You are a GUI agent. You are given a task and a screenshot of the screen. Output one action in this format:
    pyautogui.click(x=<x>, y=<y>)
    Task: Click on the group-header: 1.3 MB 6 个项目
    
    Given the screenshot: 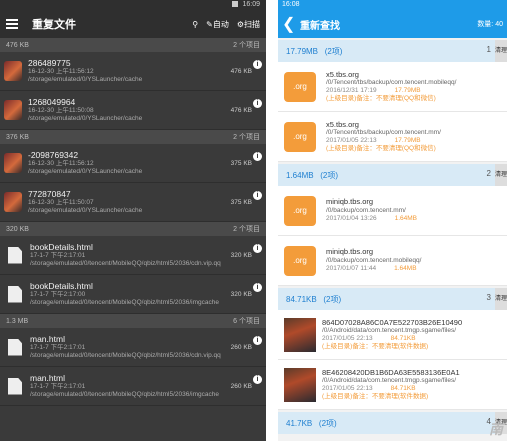 What is the action you would take?
    pyautogui.click(x=133, y=321)
    